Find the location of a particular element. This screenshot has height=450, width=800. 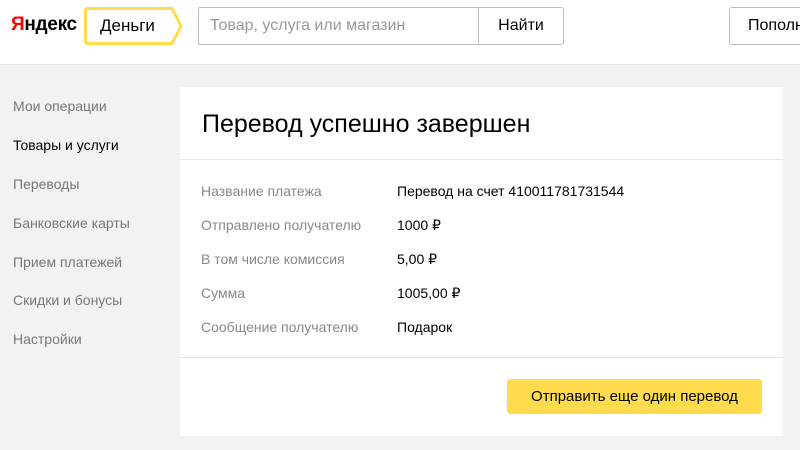

payment-name-value: Перевод на счет 410011781731544 is located at coordinates (511, 191).